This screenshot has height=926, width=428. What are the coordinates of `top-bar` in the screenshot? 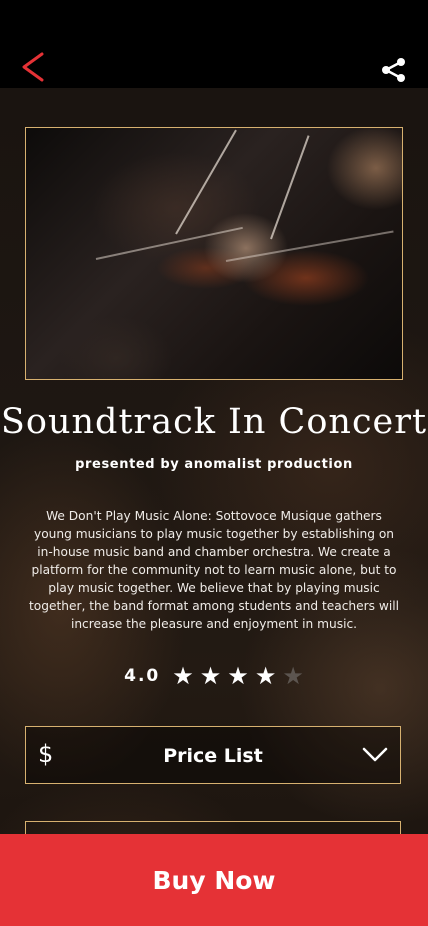 It's located at (214, 44).